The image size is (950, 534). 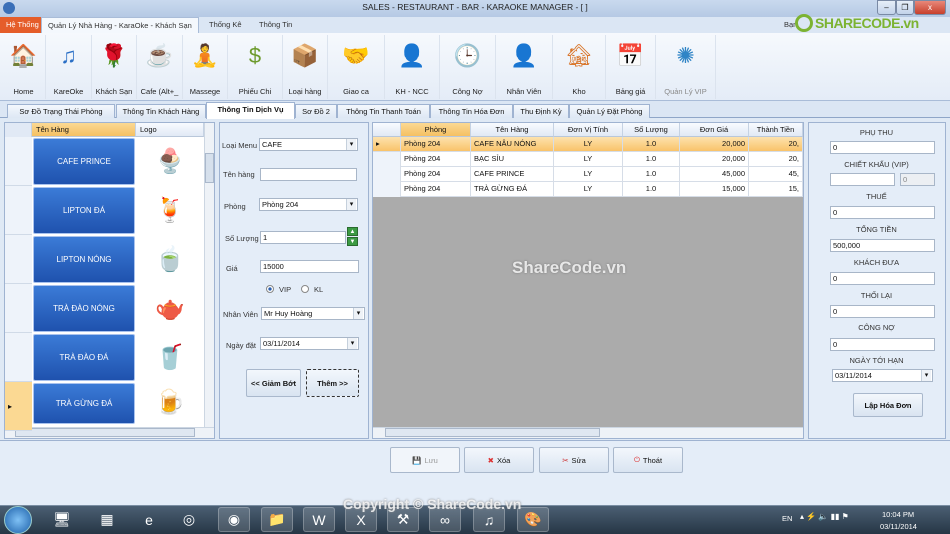 I want to click on taskbar-unikey-icon: ▦, so click(x=107, y=519).